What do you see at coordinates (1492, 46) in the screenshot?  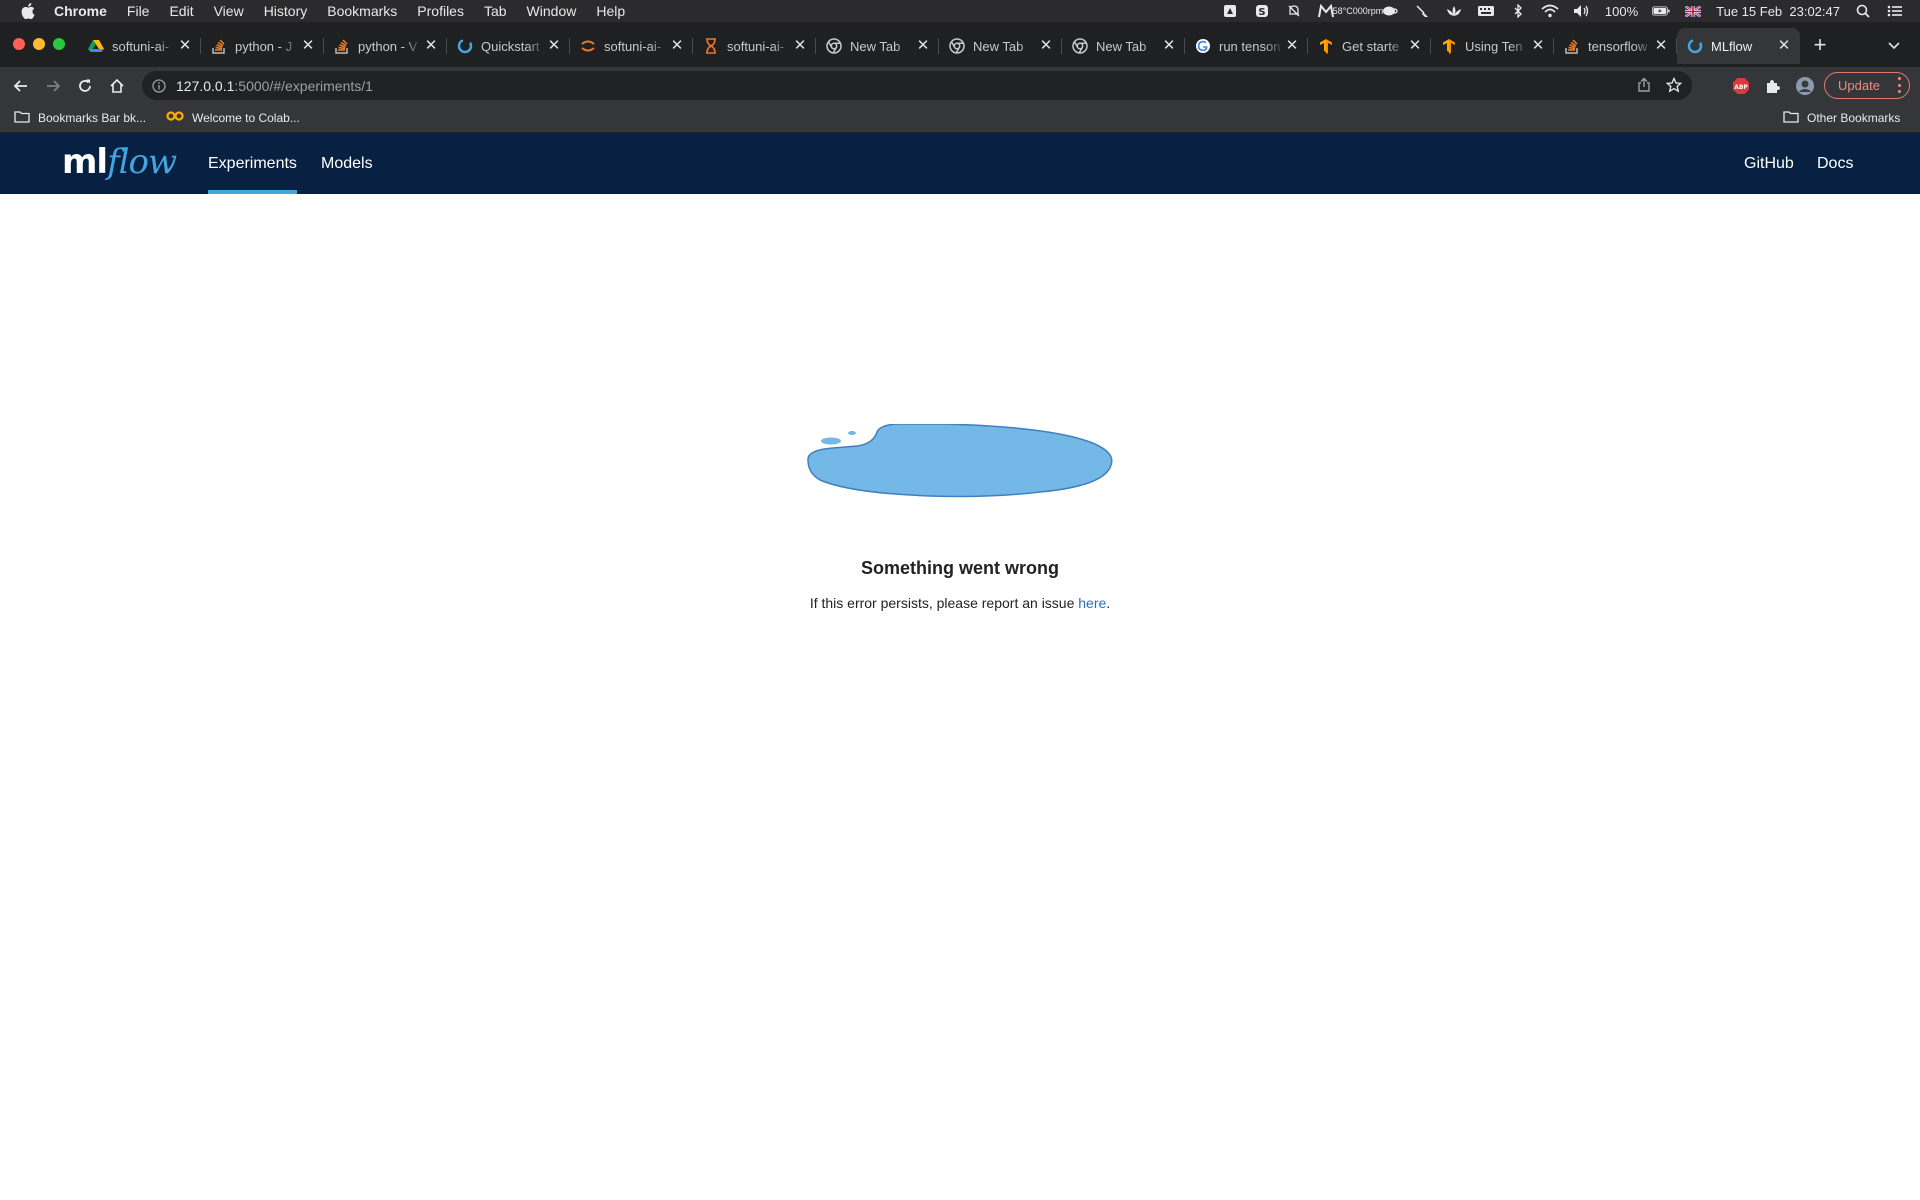 I see `browser-tab: Using Ten ✕` at bounding box center [1492, 46].